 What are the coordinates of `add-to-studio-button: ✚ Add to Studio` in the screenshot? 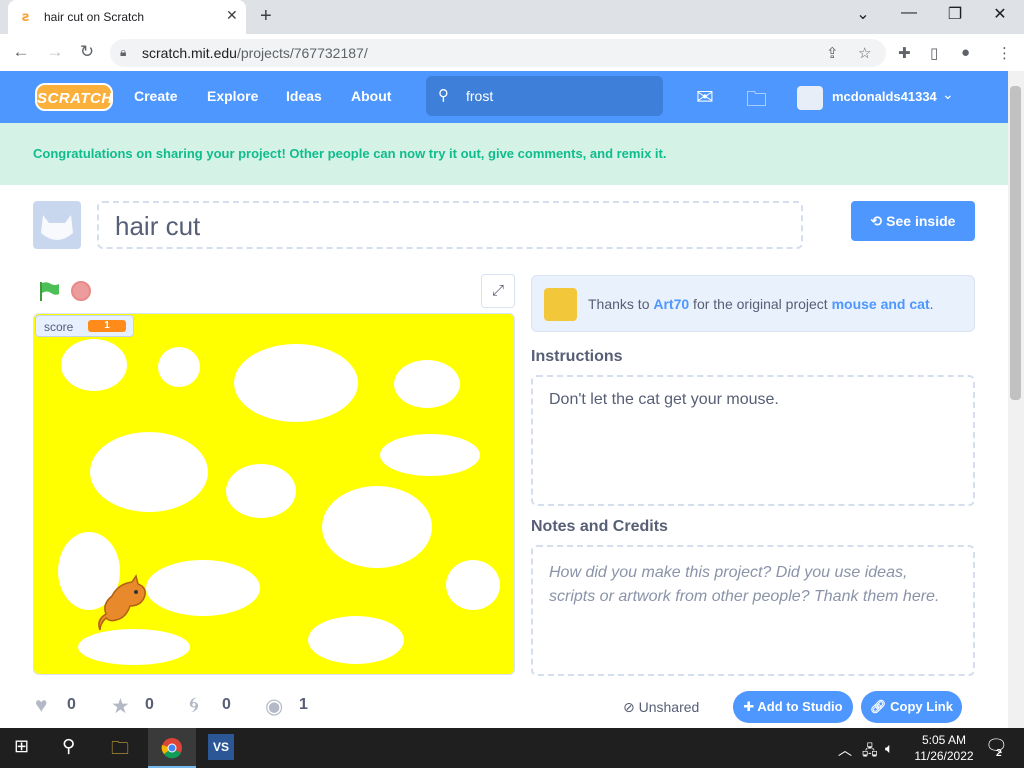 It's located at (793, 707).